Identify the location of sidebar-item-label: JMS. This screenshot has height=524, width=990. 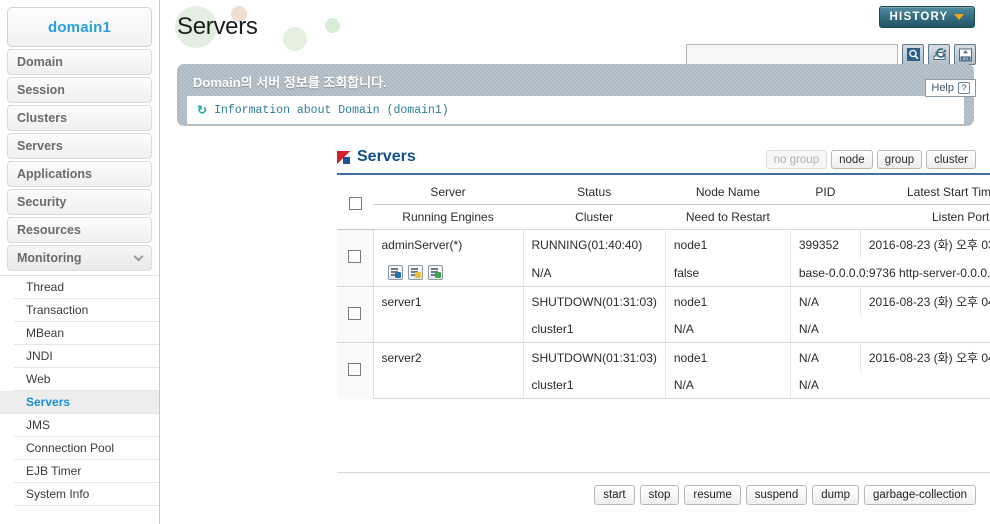
(38, 425).